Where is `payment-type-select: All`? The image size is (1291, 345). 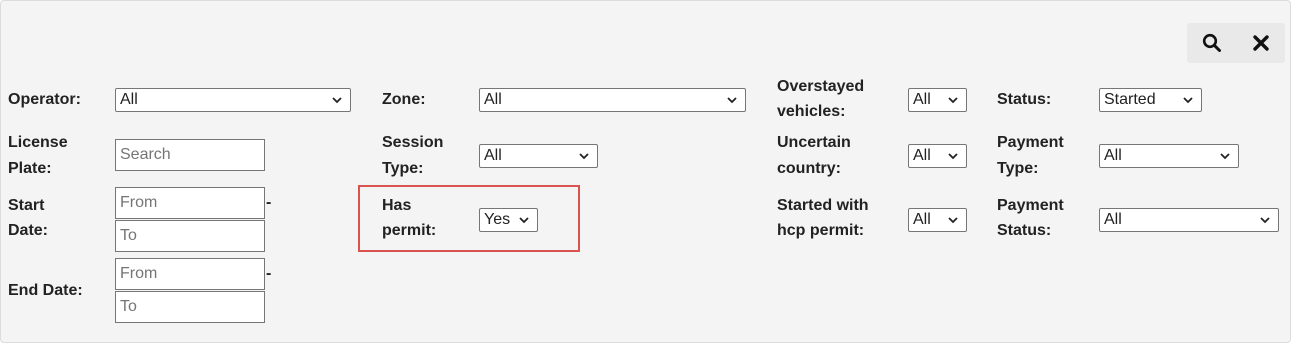 payment-type-select: All is located at coordinates (1169, 156).